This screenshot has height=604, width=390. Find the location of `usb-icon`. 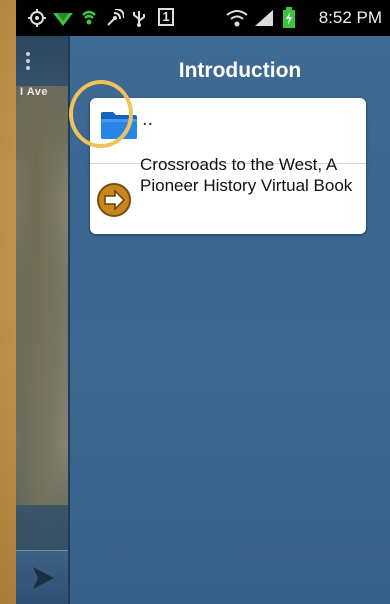

usb-icon is located at coordinates (139, 19).